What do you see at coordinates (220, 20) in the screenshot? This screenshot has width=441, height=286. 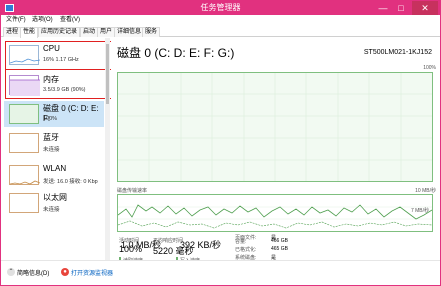 I see `menu-bar: 文件(F) 选项(O) 查看(V)` at bounding box center [220, 20].